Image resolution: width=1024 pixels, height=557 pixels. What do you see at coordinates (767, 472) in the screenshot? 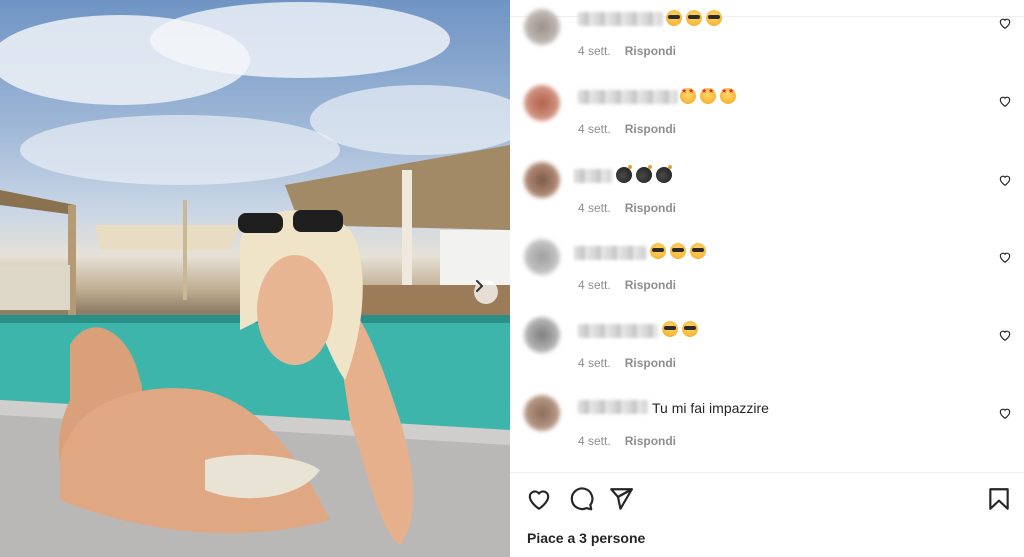
I see `actions-divider` at bounding box center [767, 472].